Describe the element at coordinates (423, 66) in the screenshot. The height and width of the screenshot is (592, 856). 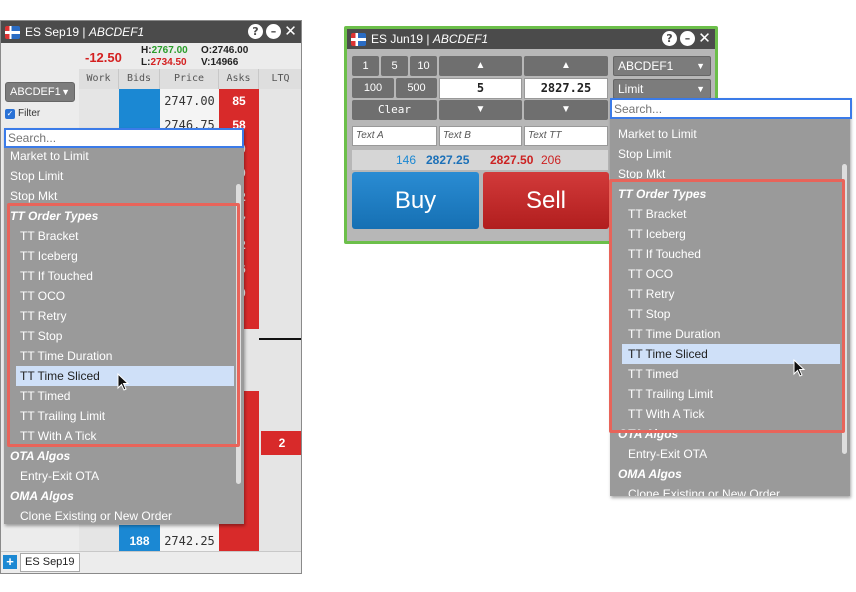
I see `qty-button-10: 10` at that location.